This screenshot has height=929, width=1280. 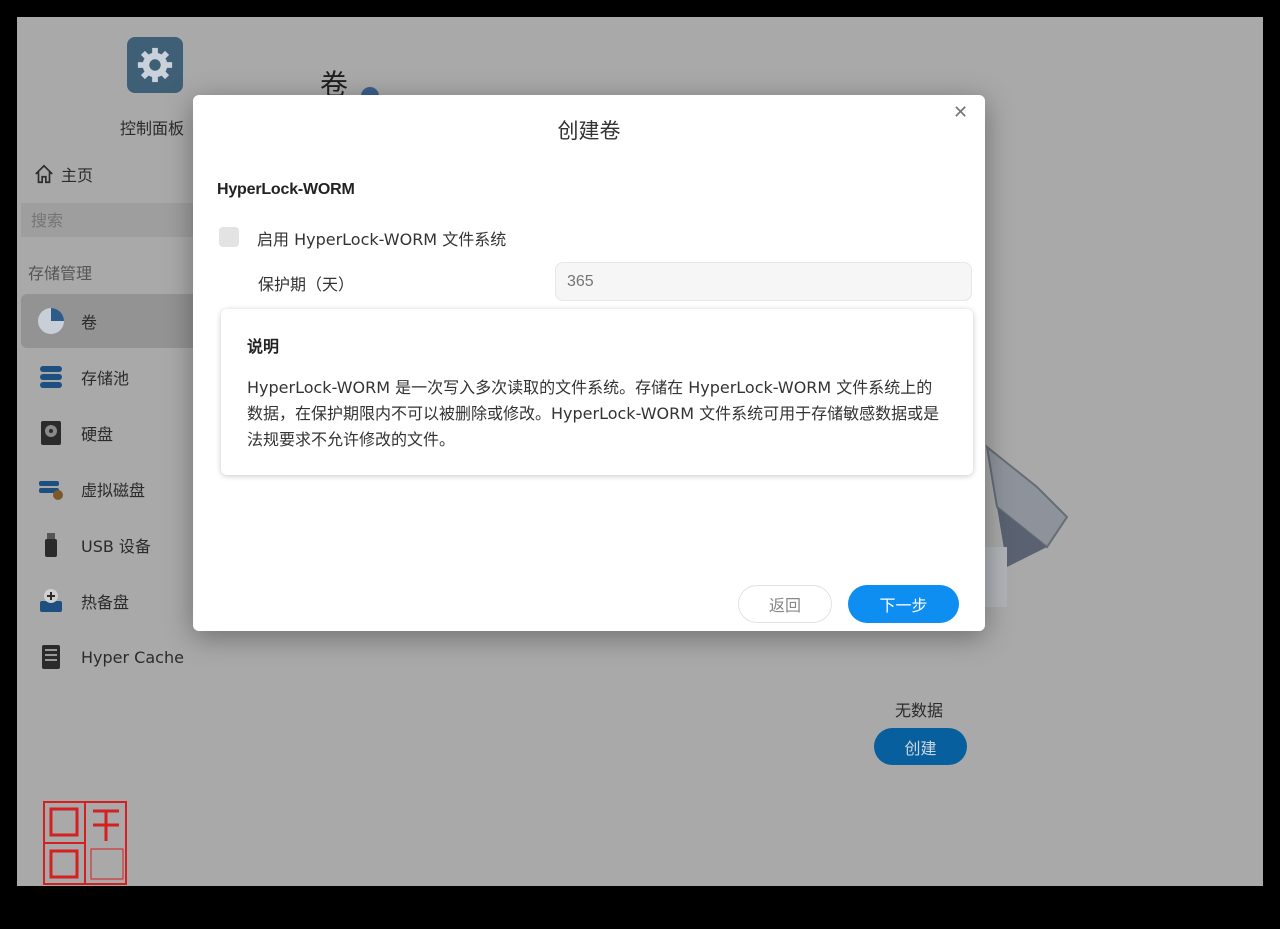 I want to click on sidebar-item-volume: 卷, so click(x=116, y=321).